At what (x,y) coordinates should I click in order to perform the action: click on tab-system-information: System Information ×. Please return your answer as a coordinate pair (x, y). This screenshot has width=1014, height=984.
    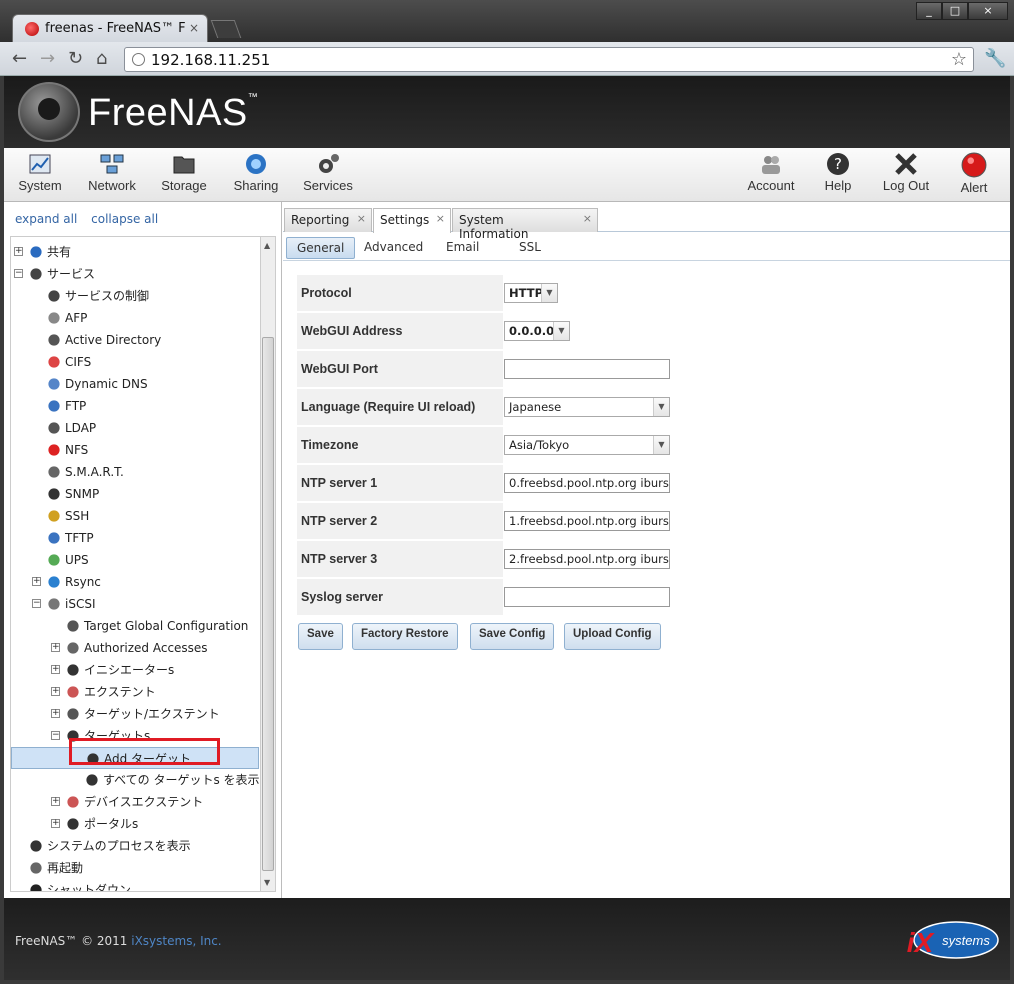
    Looking at the image, I should click on (525, 224).